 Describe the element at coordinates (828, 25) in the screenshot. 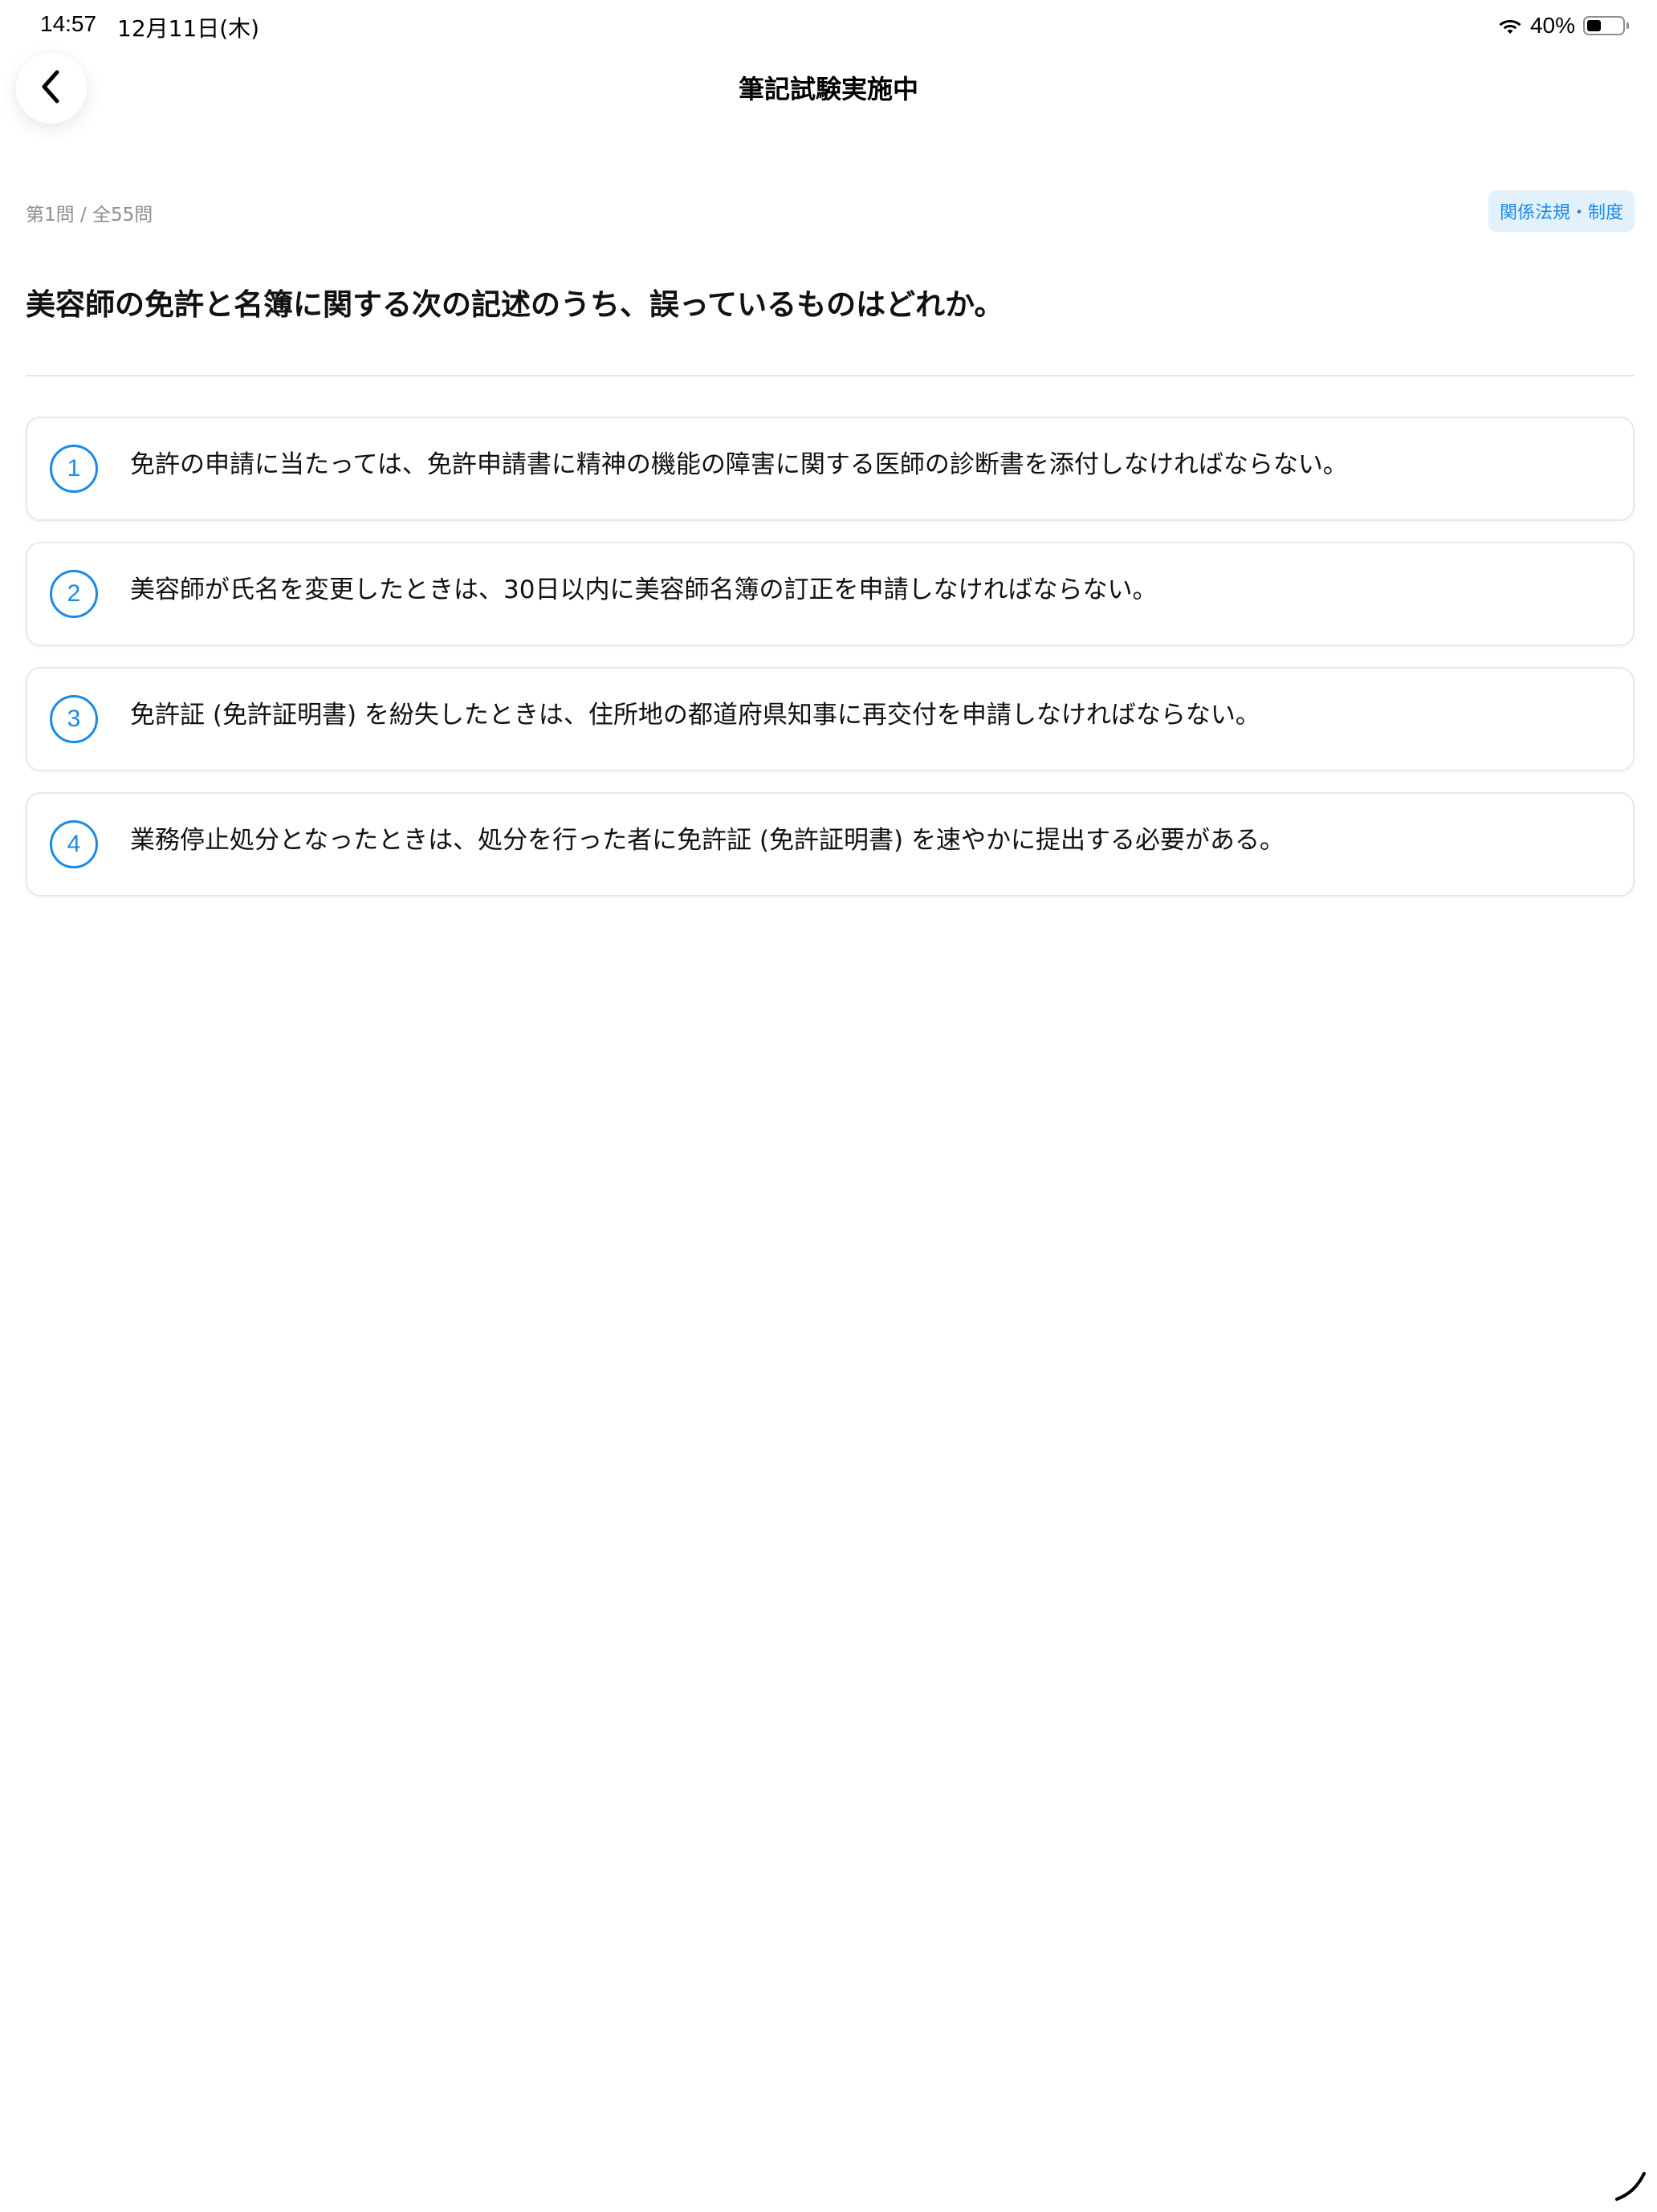

I see `status-bar: 14:57 12月11日(木) 40%` at that location.